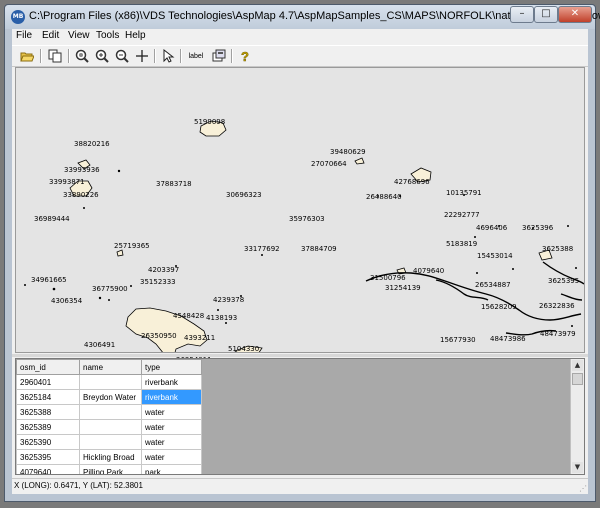  I want to click on feature-label: 10135791, so click(464, 193).